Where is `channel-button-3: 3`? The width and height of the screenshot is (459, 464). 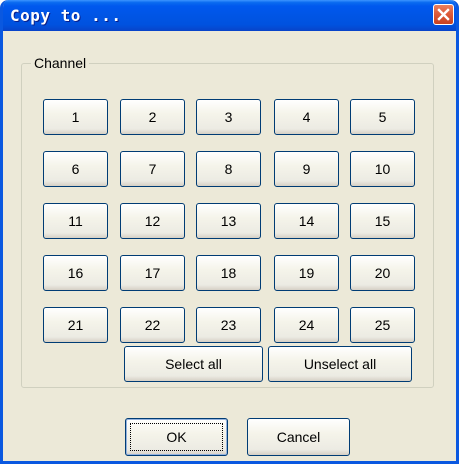
channel-button-3: 3 is located at coordinates (228, 117).